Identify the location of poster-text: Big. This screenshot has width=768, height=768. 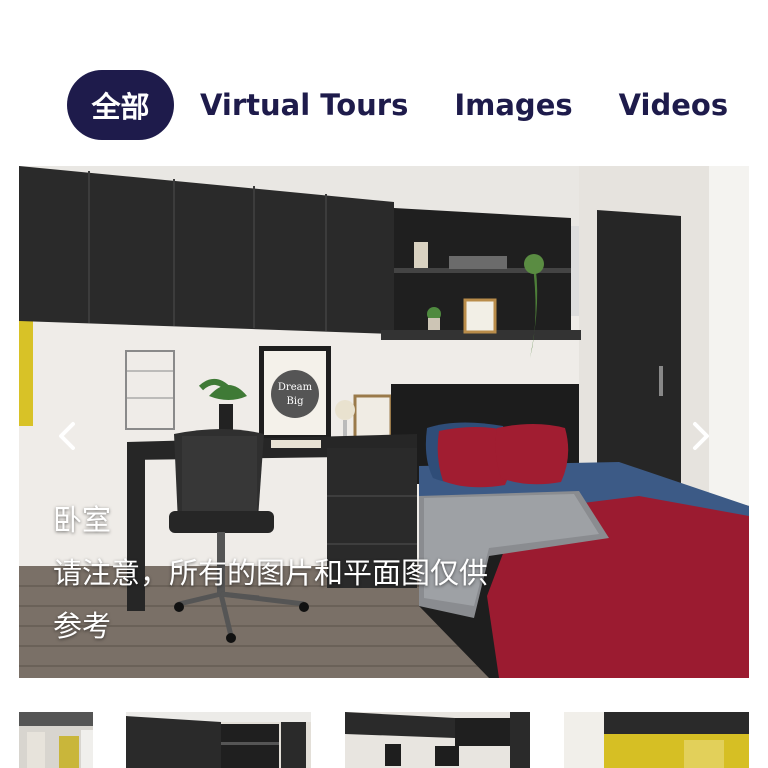
(296, 401).